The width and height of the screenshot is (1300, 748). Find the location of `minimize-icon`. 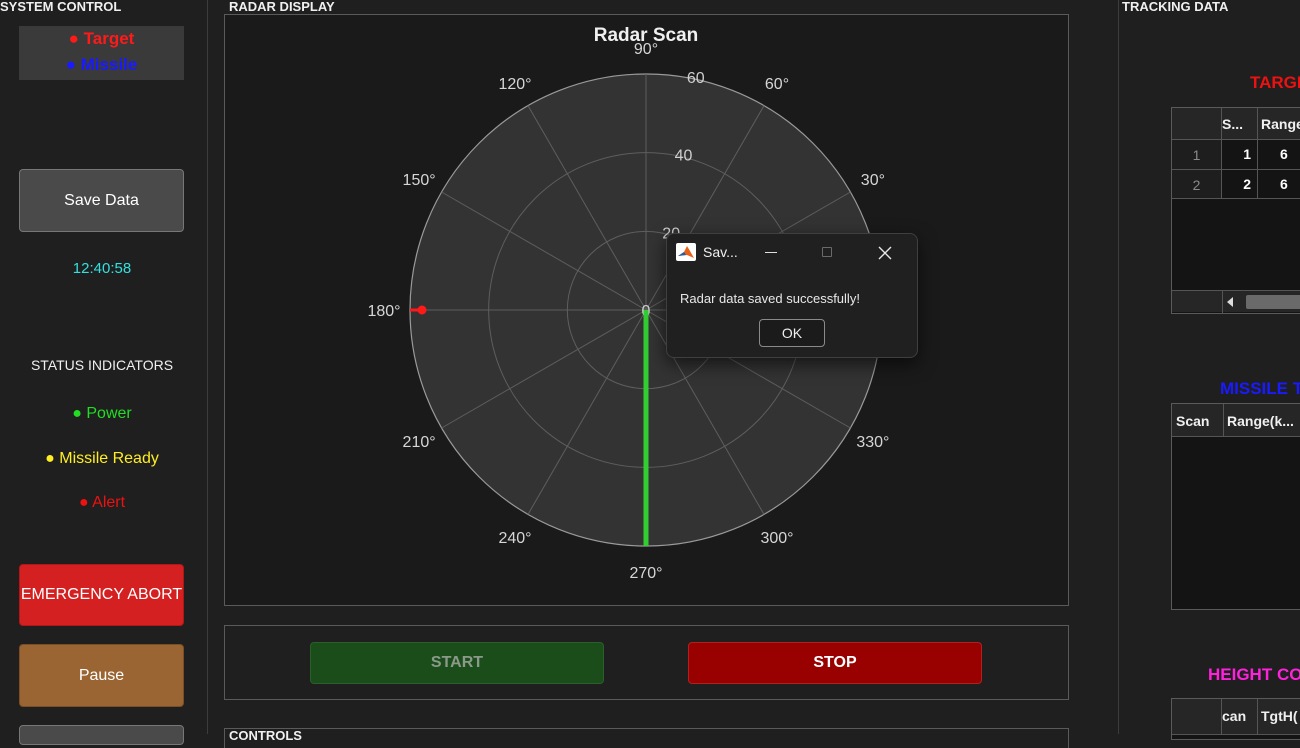

minimize-icon is located at coordinates (772, 253).